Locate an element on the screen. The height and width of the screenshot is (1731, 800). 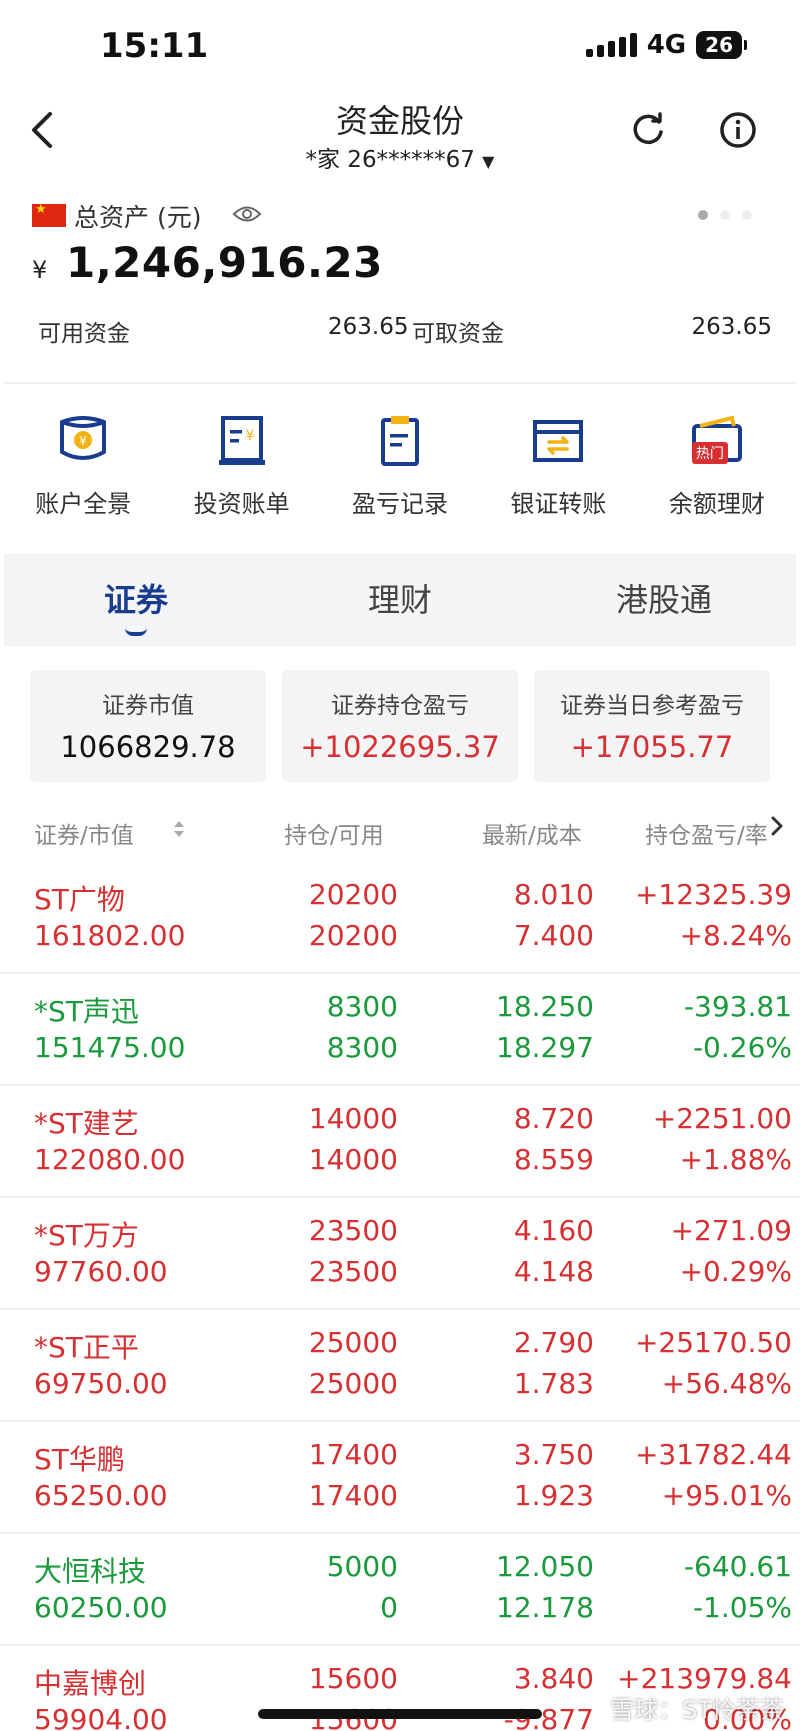
available-qty: 17400 is located at coordinates (353, 1495).